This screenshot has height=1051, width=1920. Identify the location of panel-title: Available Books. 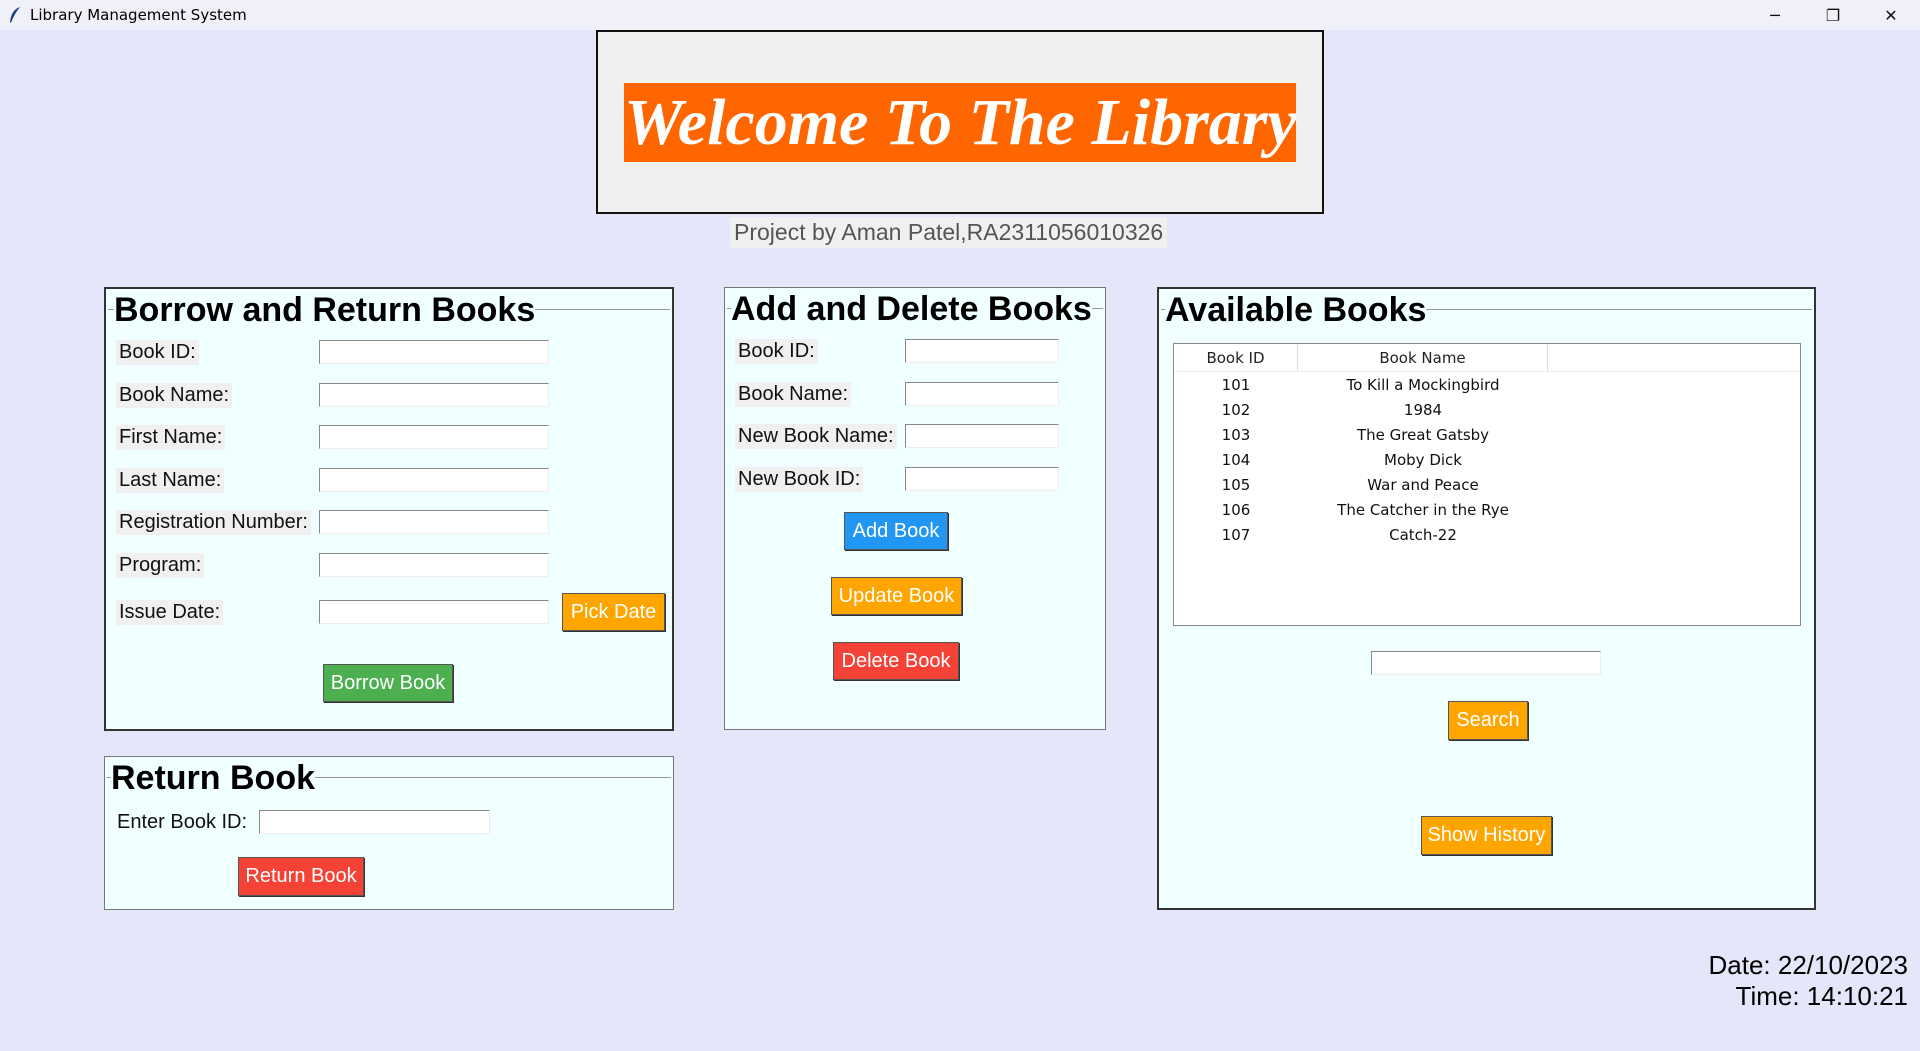
(1296, 310).